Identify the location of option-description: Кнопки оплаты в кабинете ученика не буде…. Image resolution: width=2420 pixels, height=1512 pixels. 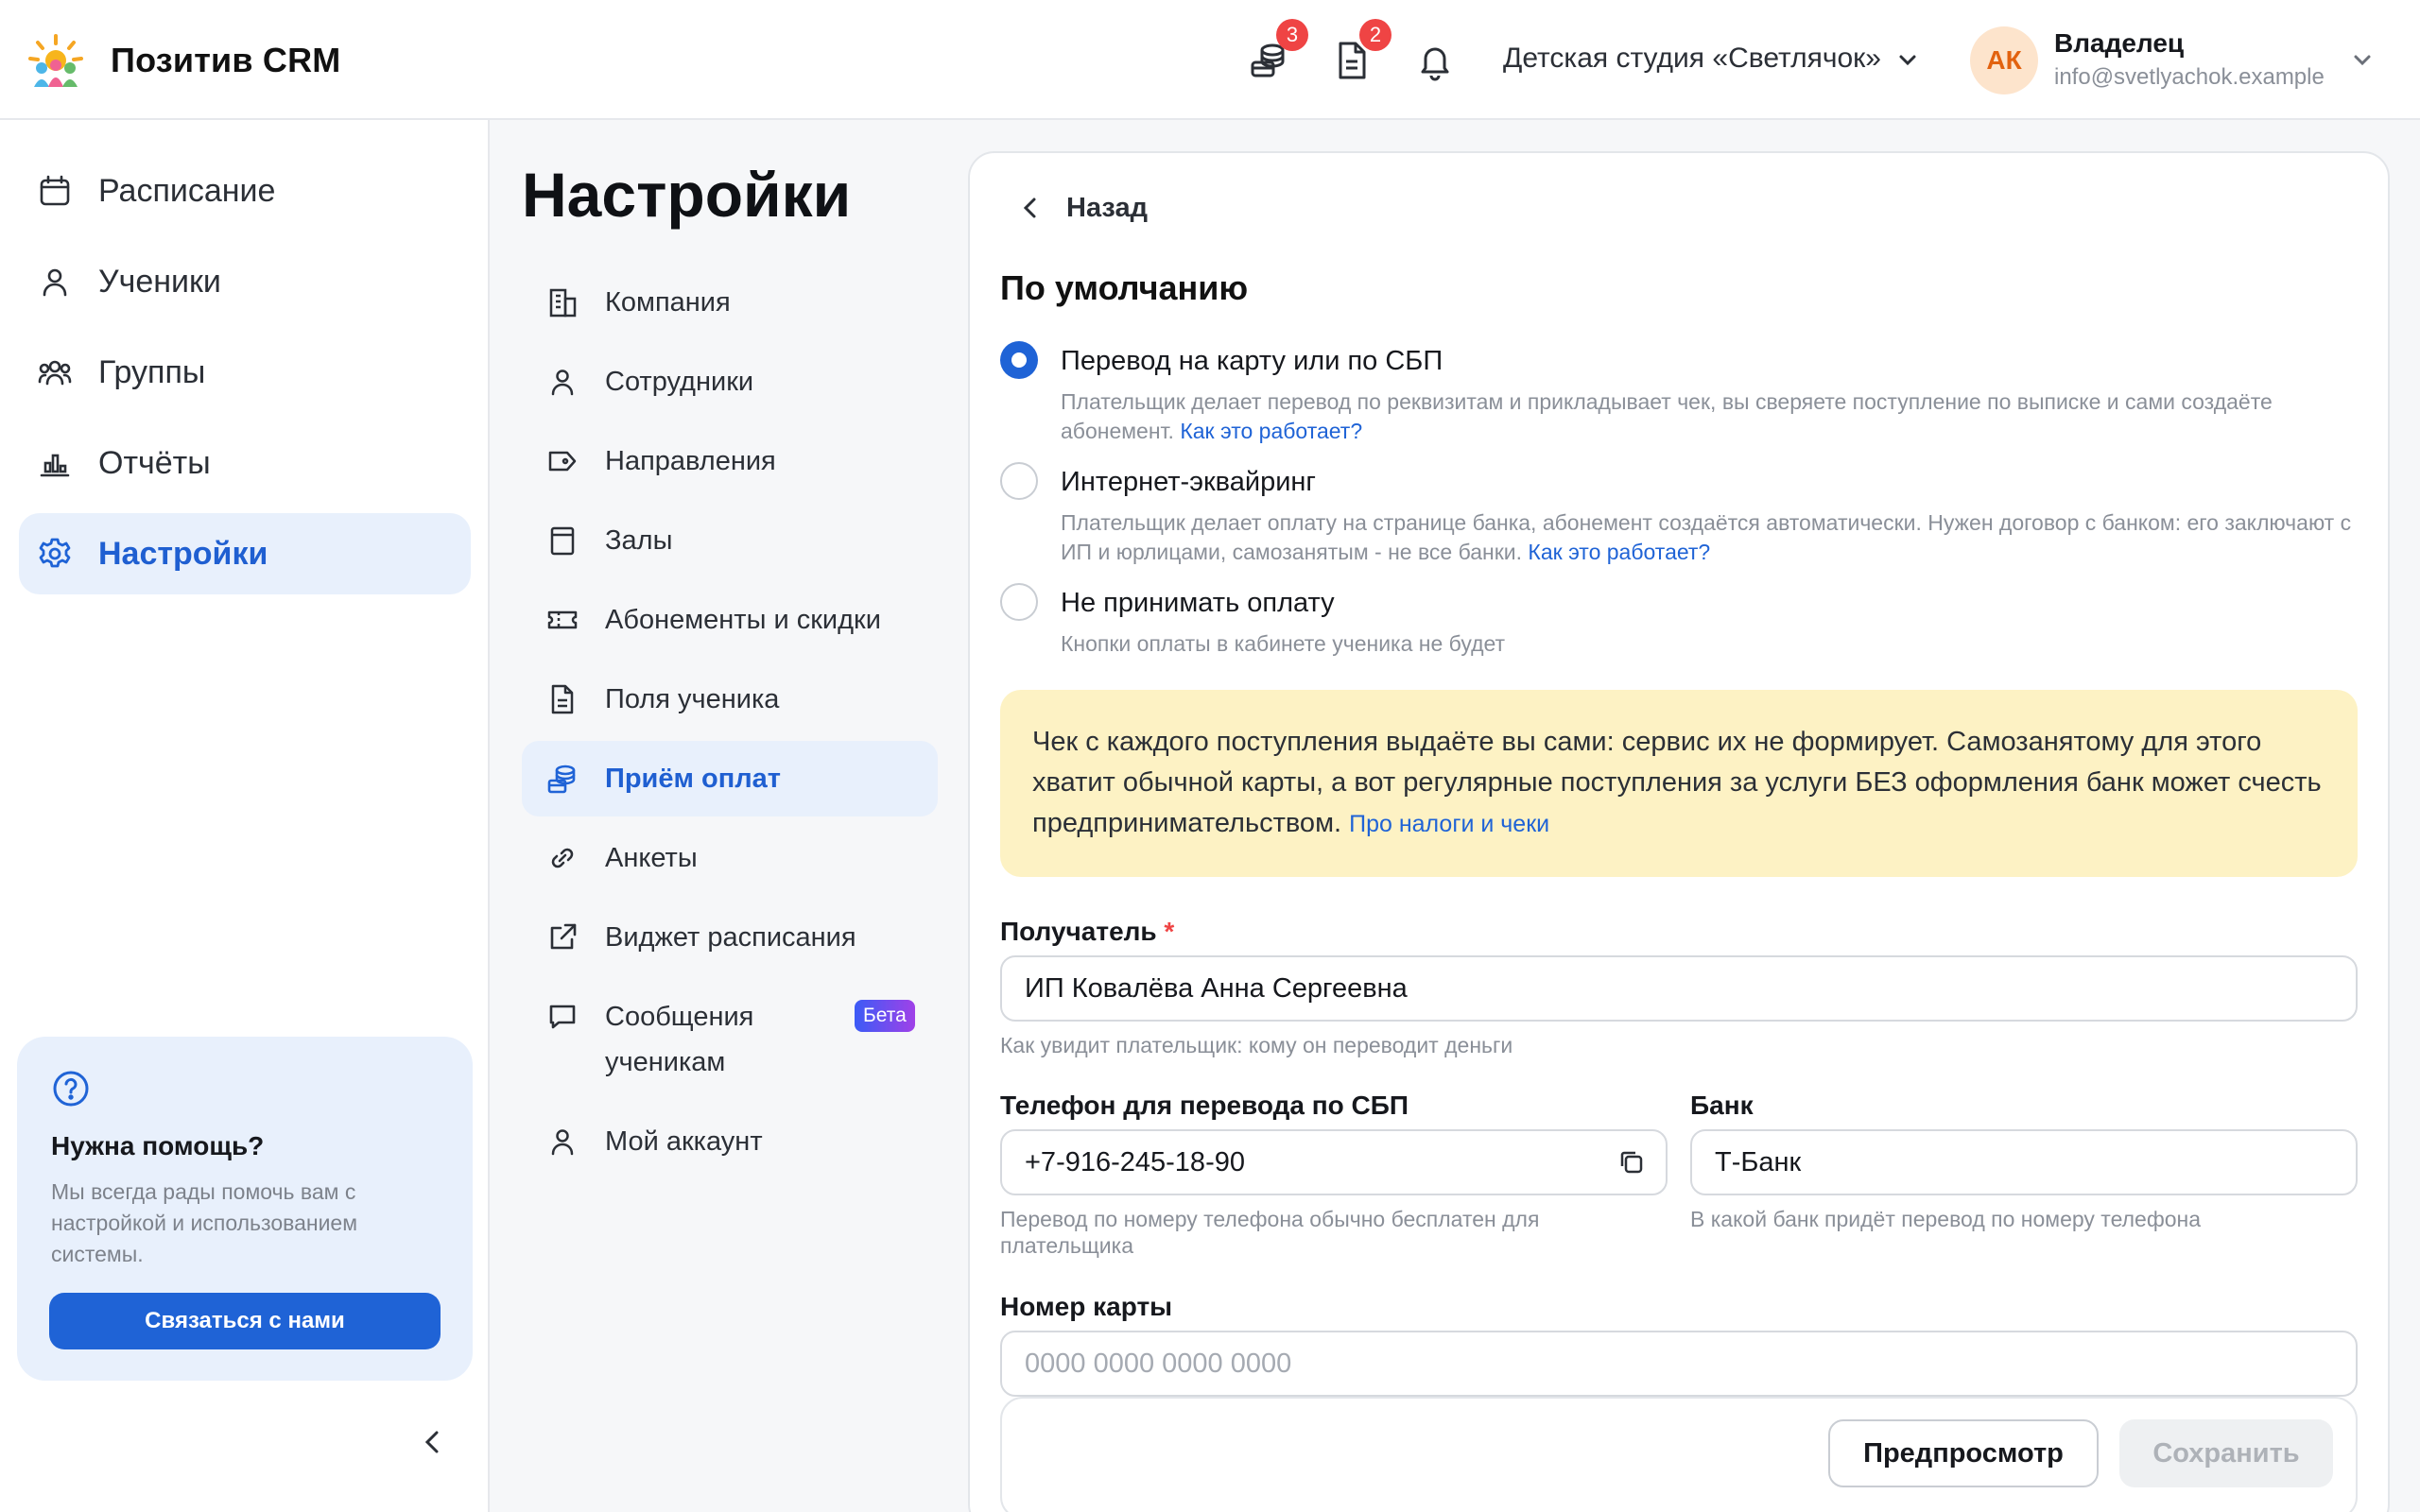
(1283, 643).